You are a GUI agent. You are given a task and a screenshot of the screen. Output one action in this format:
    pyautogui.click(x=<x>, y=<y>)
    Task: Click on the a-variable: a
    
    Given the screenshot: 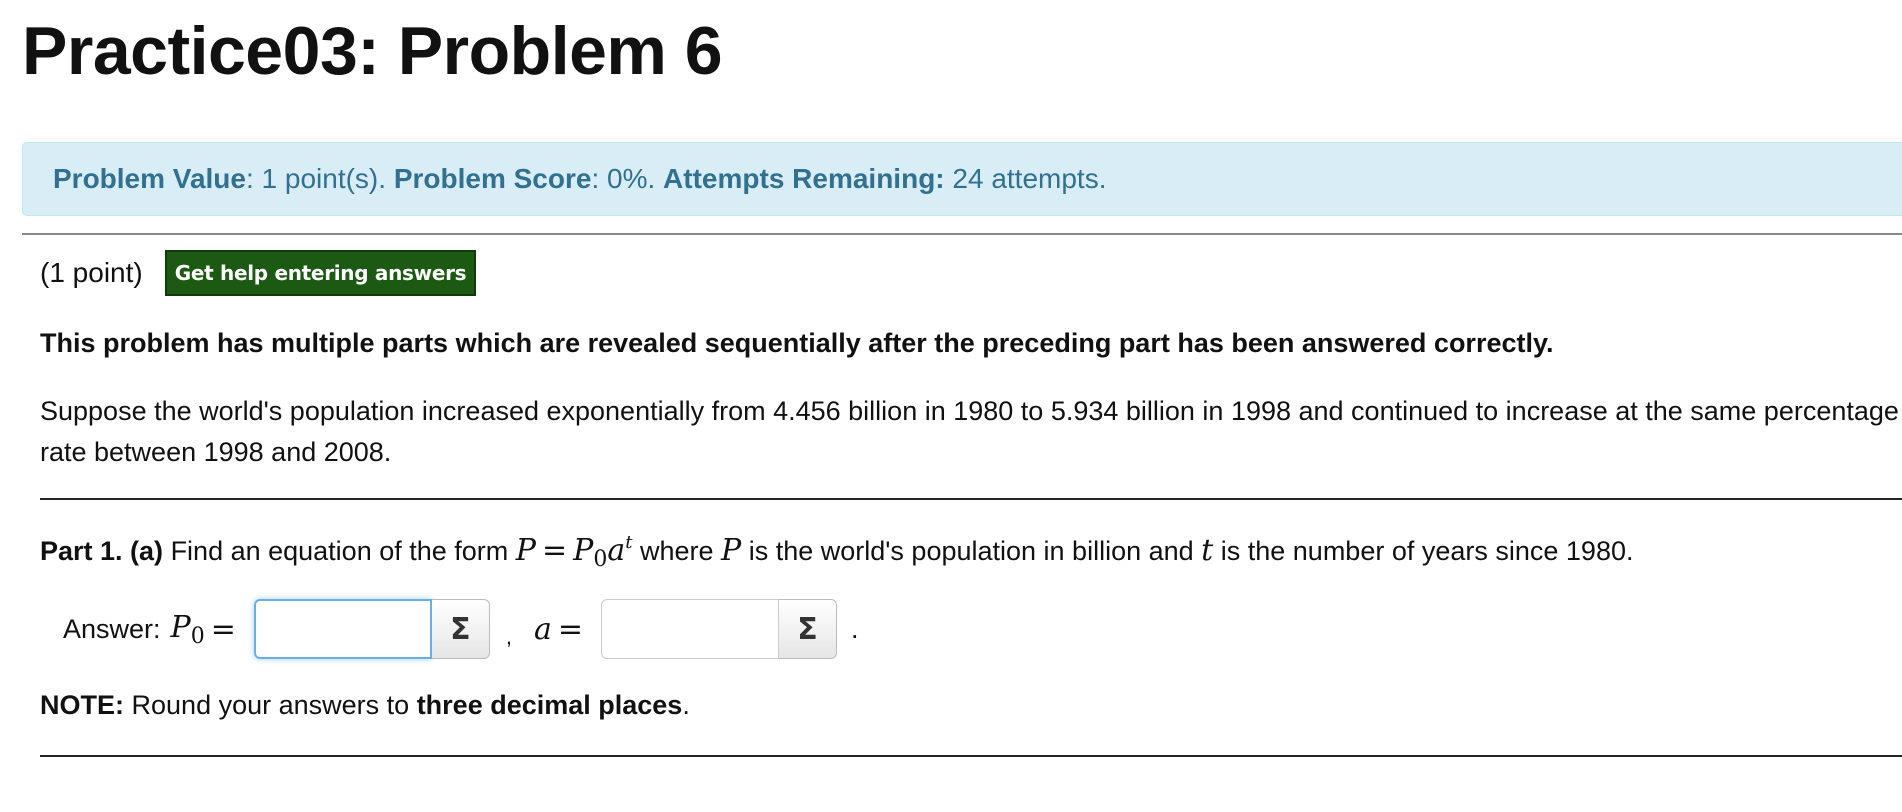 What is the action you would take?
    pyautogui.click(x=543, y=629)
    